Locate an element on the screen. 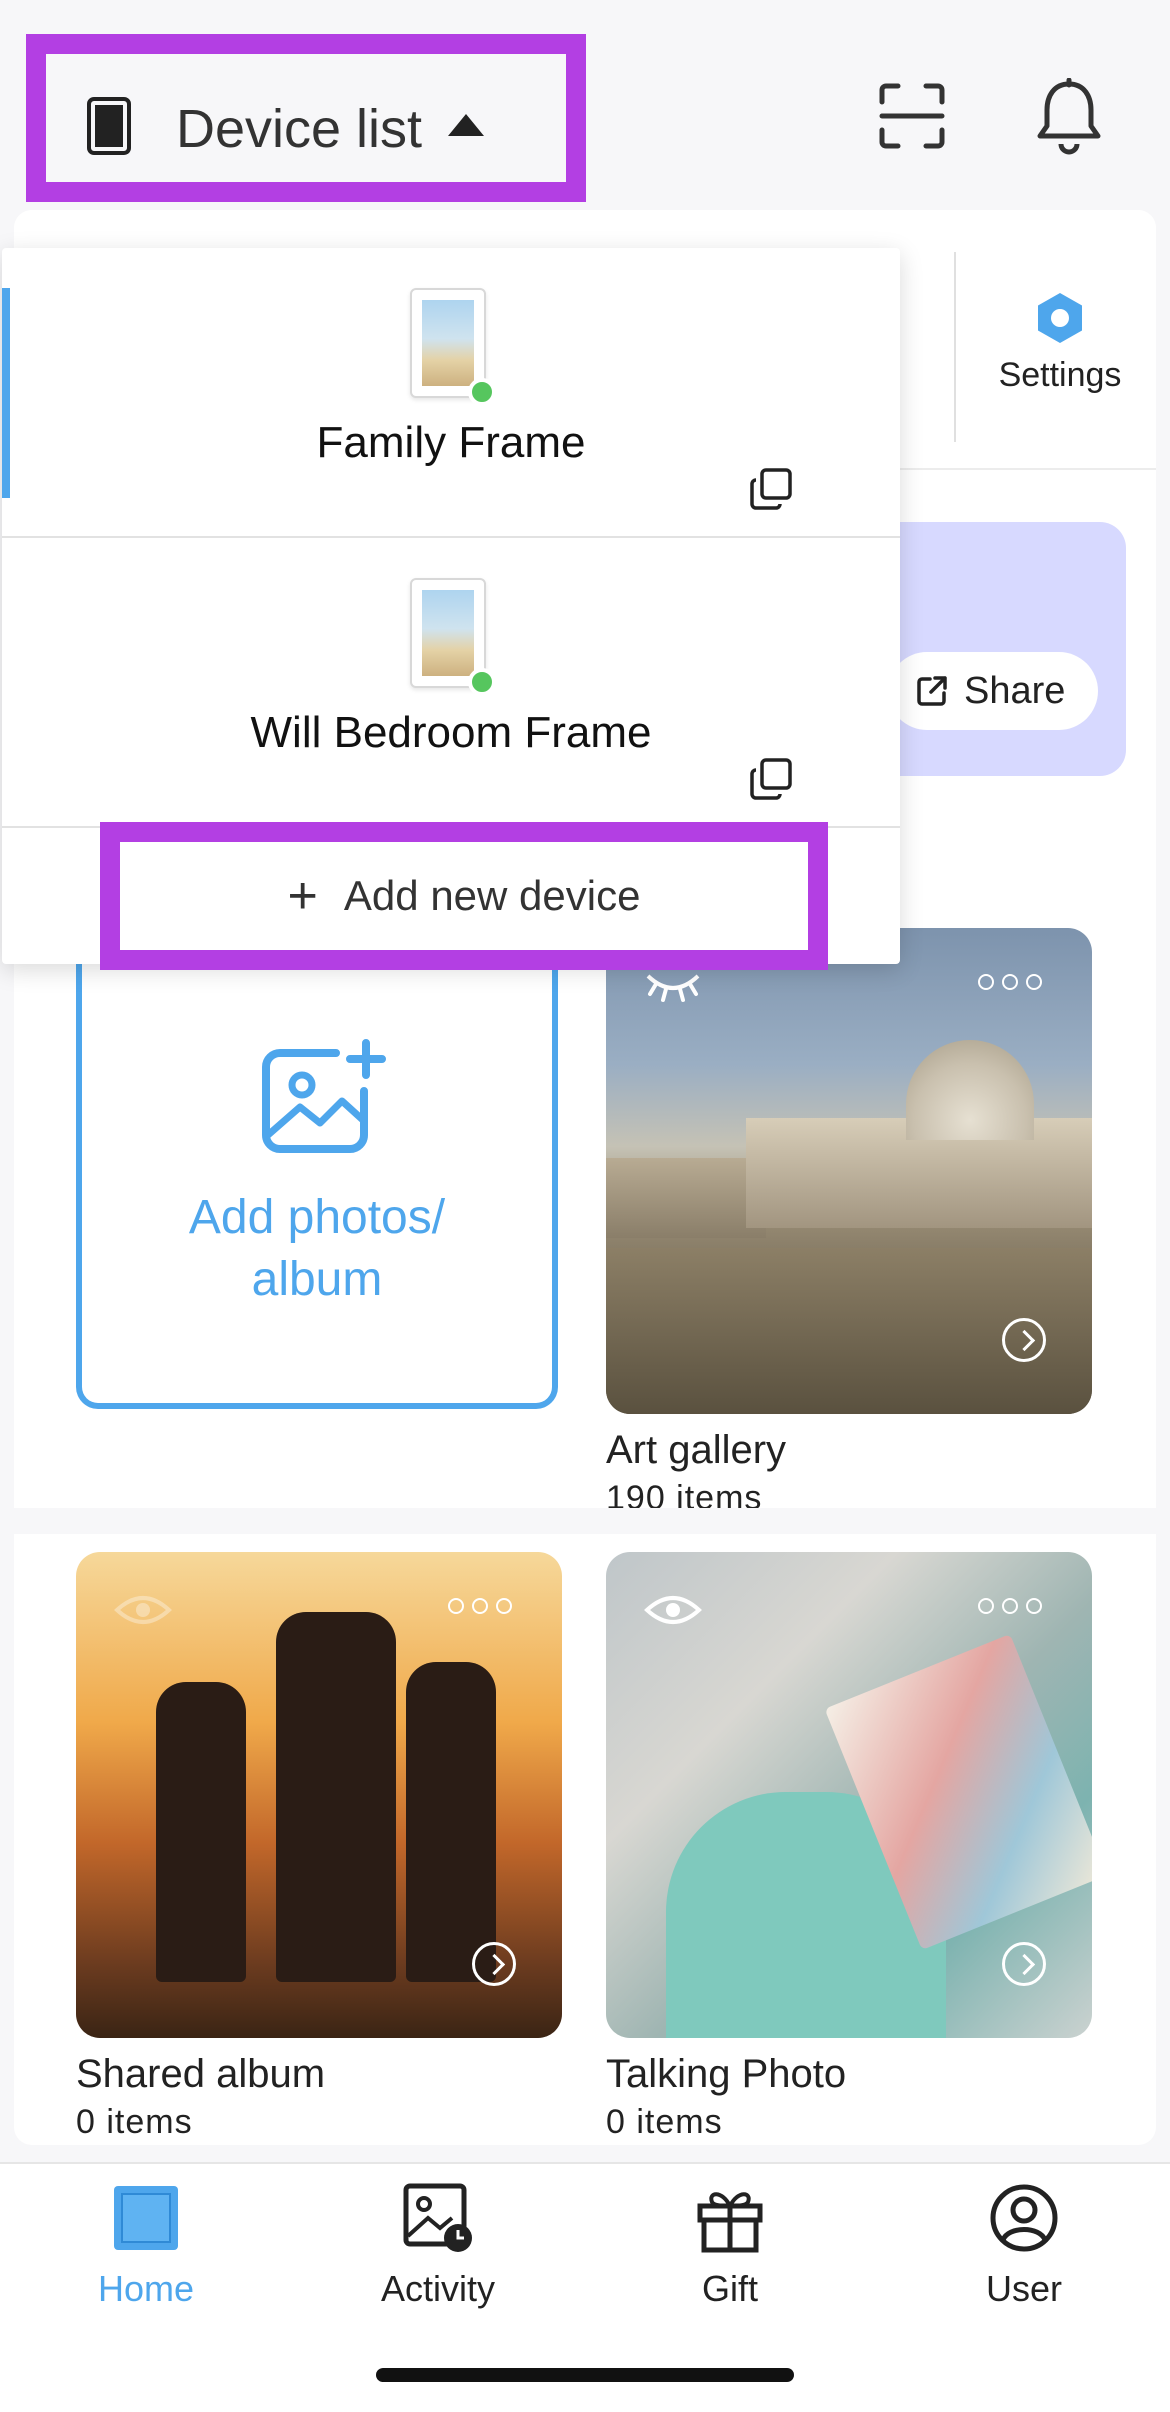  device-list-button: Device list is located at coordinates (306, 118).